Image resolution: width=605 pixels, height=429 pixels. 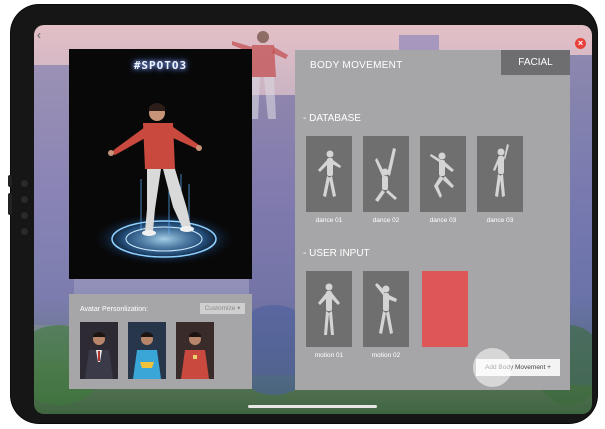 I want to click on database-item-label: dance 02, so click(x=386, y=220).